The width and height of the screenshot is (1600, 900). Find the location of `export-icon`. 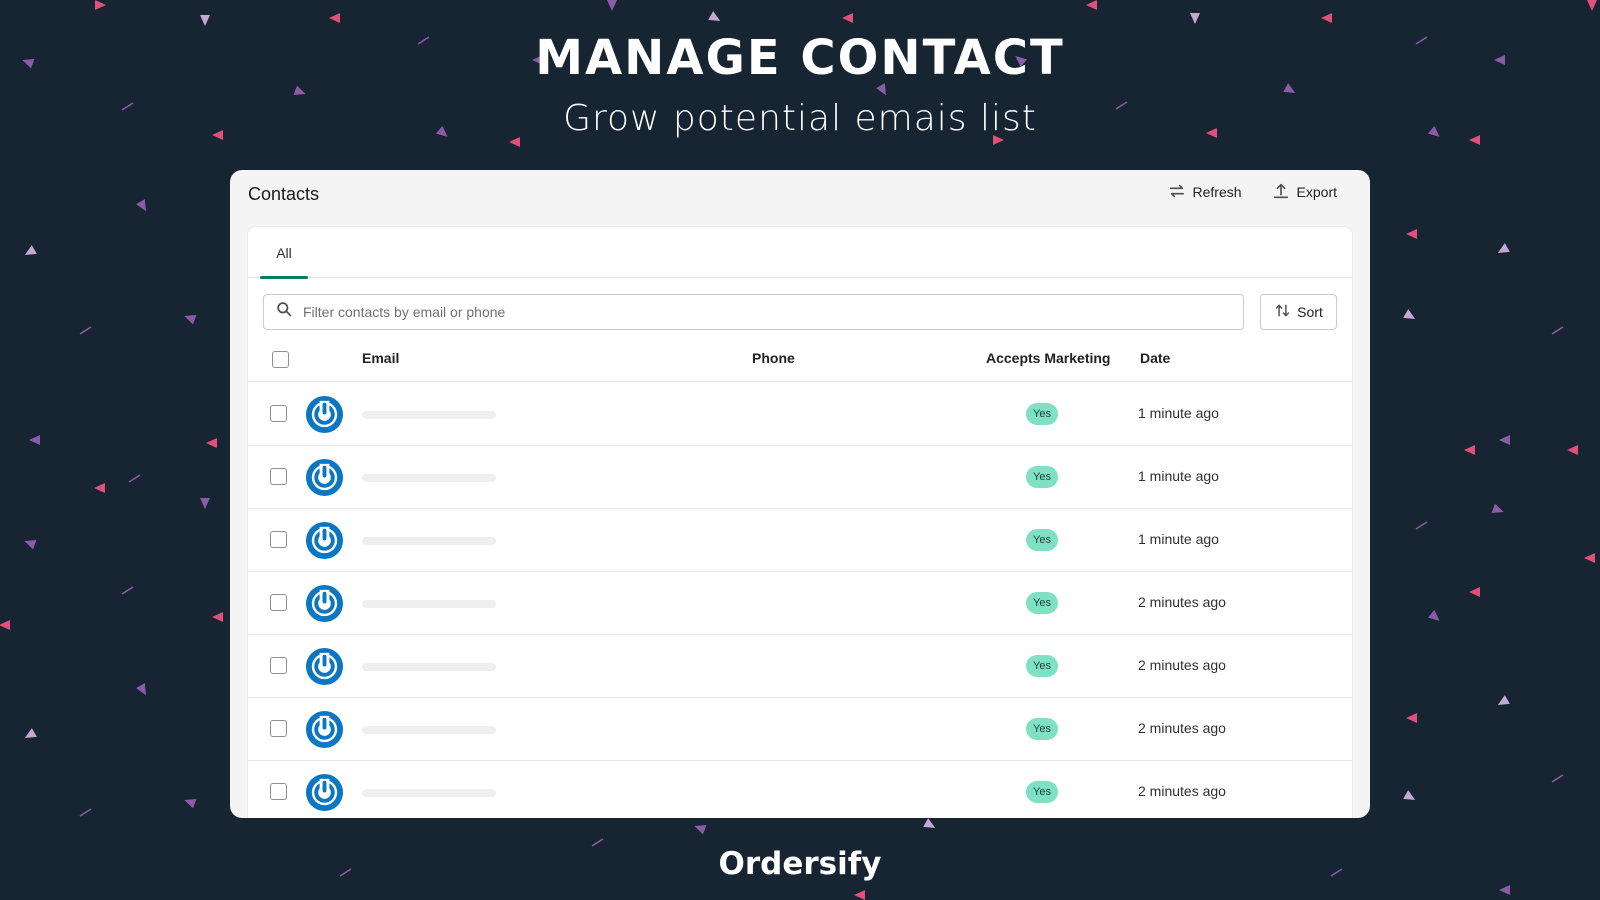

export-icon is located at coordinates (1281, 192).